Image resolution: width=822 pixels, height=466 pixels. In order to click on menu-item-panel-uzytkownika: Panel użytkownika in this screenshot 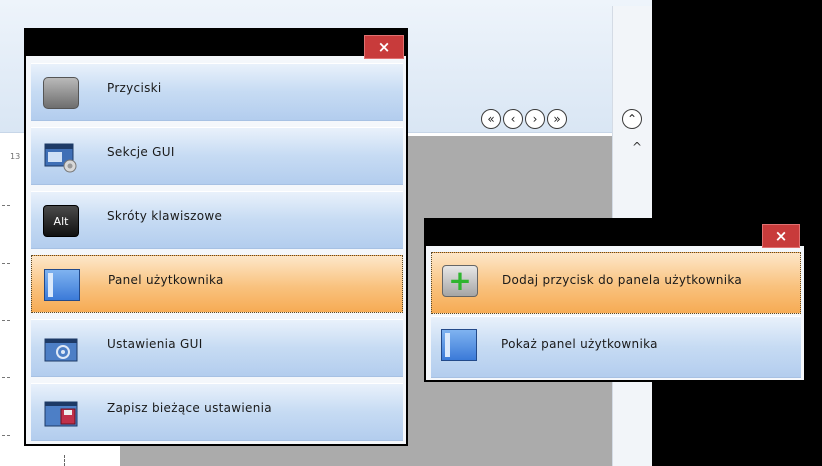, I will do `click(217, 284)`.